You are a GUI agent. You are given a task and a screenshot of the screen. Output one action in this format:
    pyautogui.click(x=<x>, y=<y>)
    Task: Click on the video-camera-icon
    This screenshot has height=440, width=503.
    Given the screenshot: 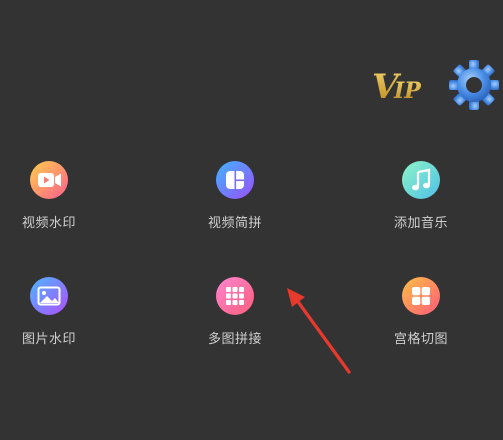 What is the action you would take?
    pyautogui.click(x=49, y=180)
    